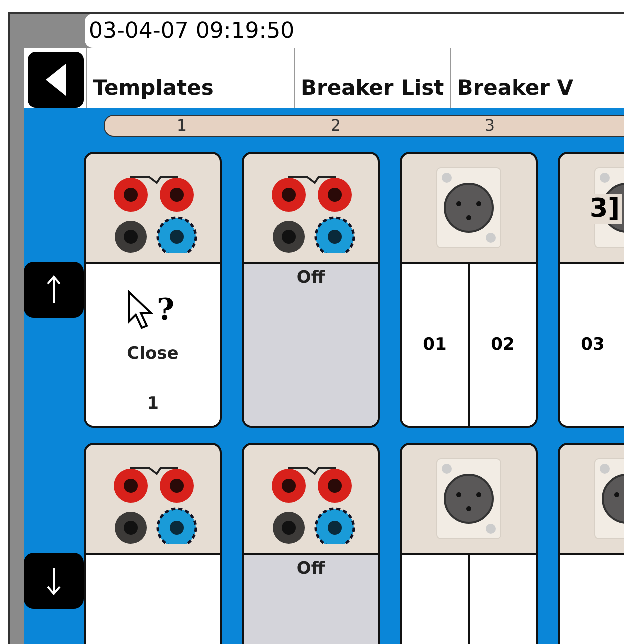 This screenshot has height=644, width=624. I want to click on channel-number: 1, so click(153, 404).